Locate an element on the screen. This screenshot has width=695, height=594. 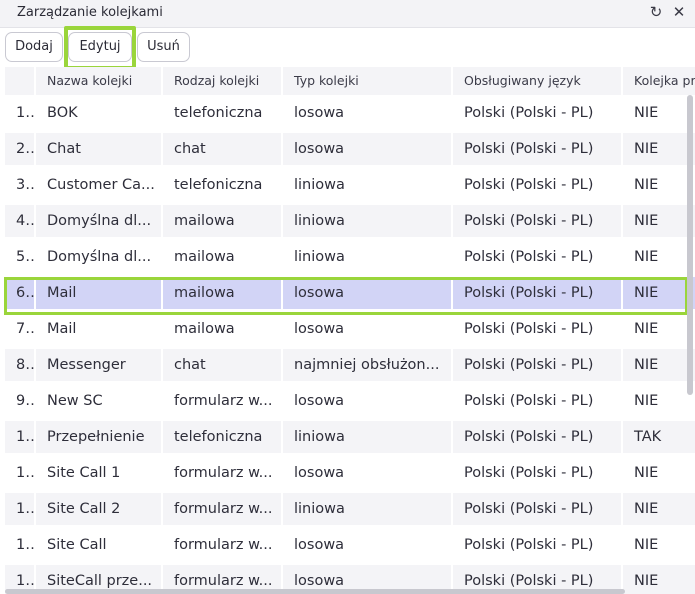
column-header: Obsługiwany język is located at coordinates (537, 81).